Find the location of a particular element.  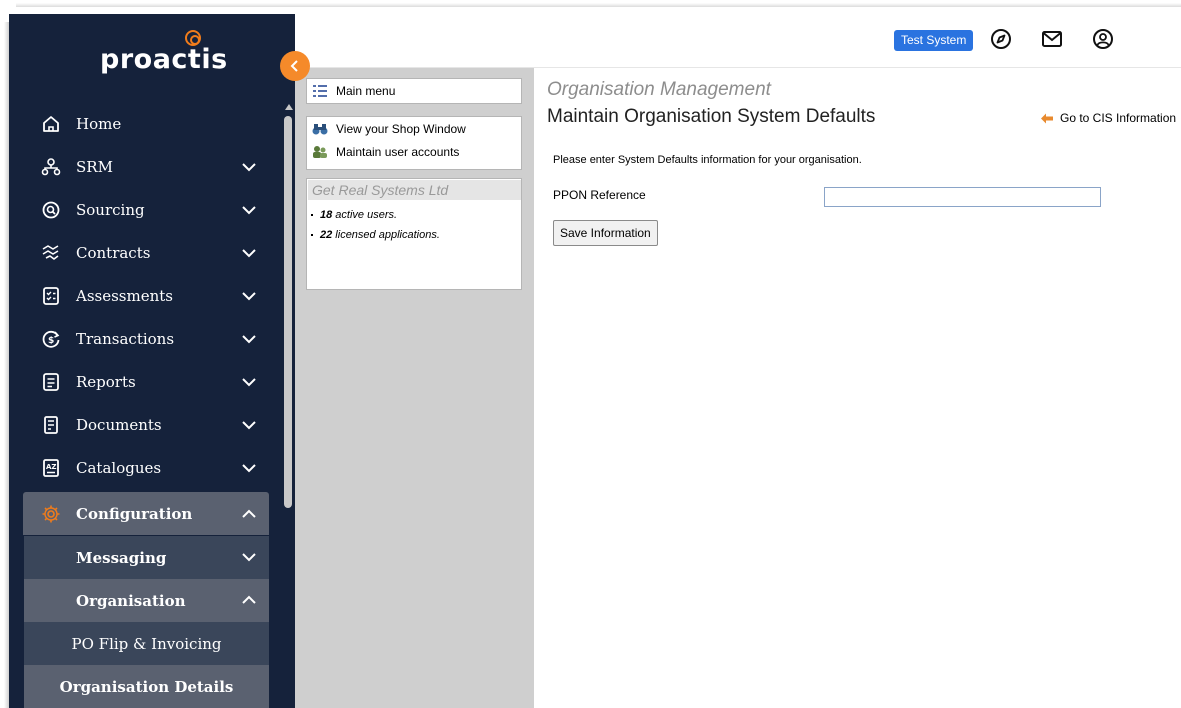

main-menu-box: Main menu is located at coordinates (414, 91).